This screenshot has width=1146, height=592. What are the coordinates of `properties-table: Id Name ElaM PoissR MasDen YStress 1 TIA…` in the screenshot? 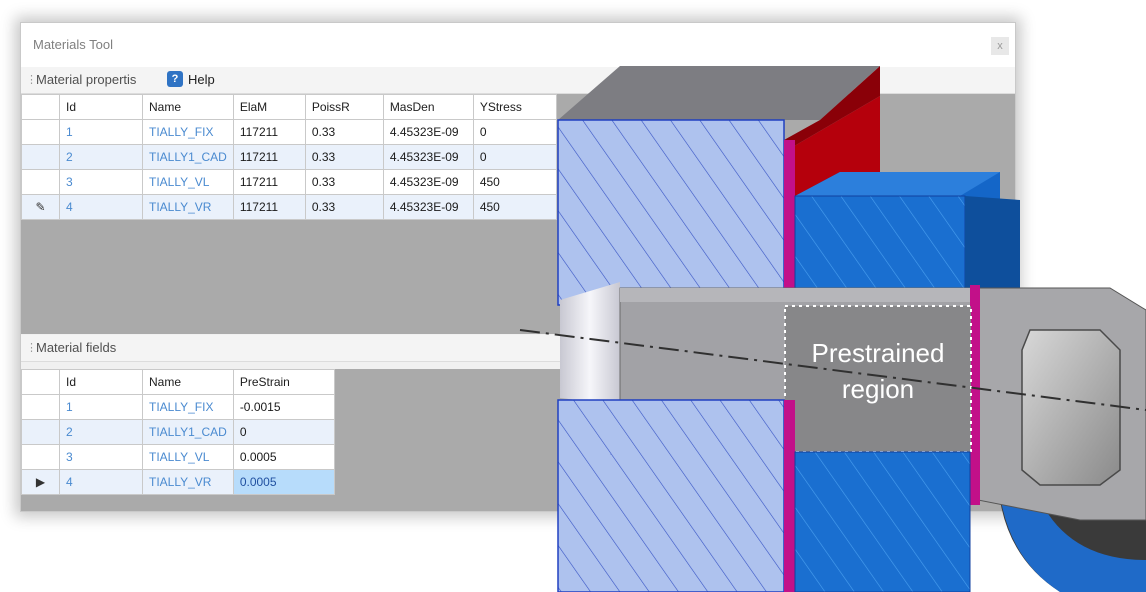 It's located at (289, 157).